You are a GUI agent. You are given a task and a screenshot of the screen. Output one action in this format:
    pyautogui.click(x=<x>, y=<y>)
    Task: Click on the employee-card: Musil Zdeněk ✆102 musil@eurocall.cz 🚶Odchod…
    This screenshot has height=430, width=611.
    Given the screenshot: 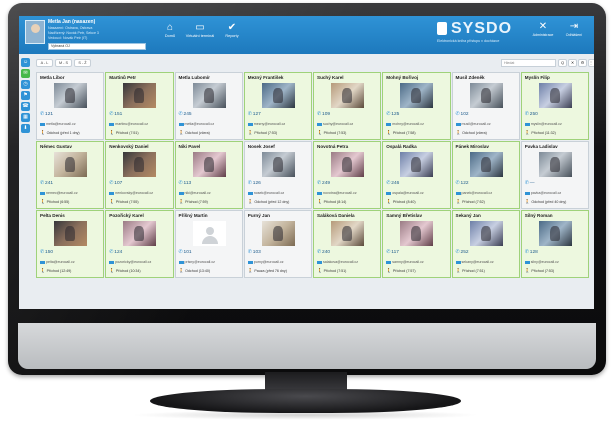 What is the action you would take?
    pyautogui.click(x=485, y=106)
    